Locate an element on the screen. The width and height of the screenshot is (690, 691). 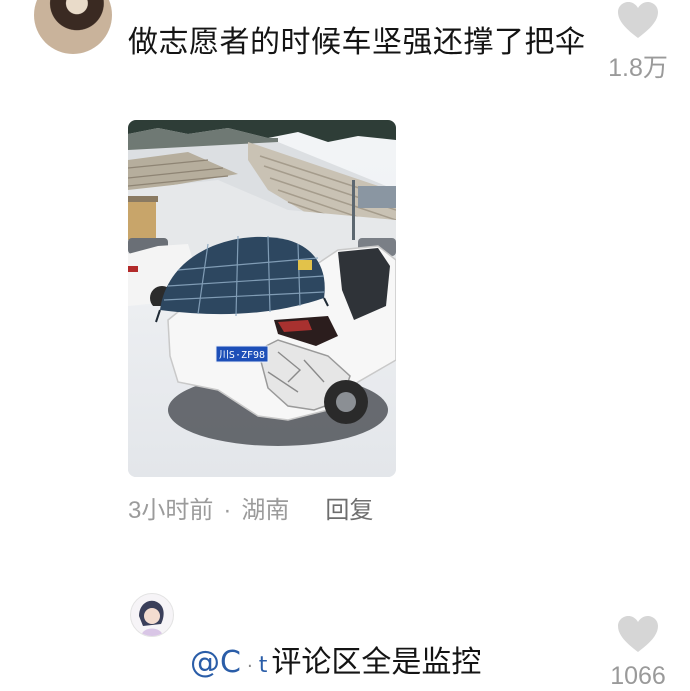
comment-time: 3小时前 is located at coordinates (171, 510).